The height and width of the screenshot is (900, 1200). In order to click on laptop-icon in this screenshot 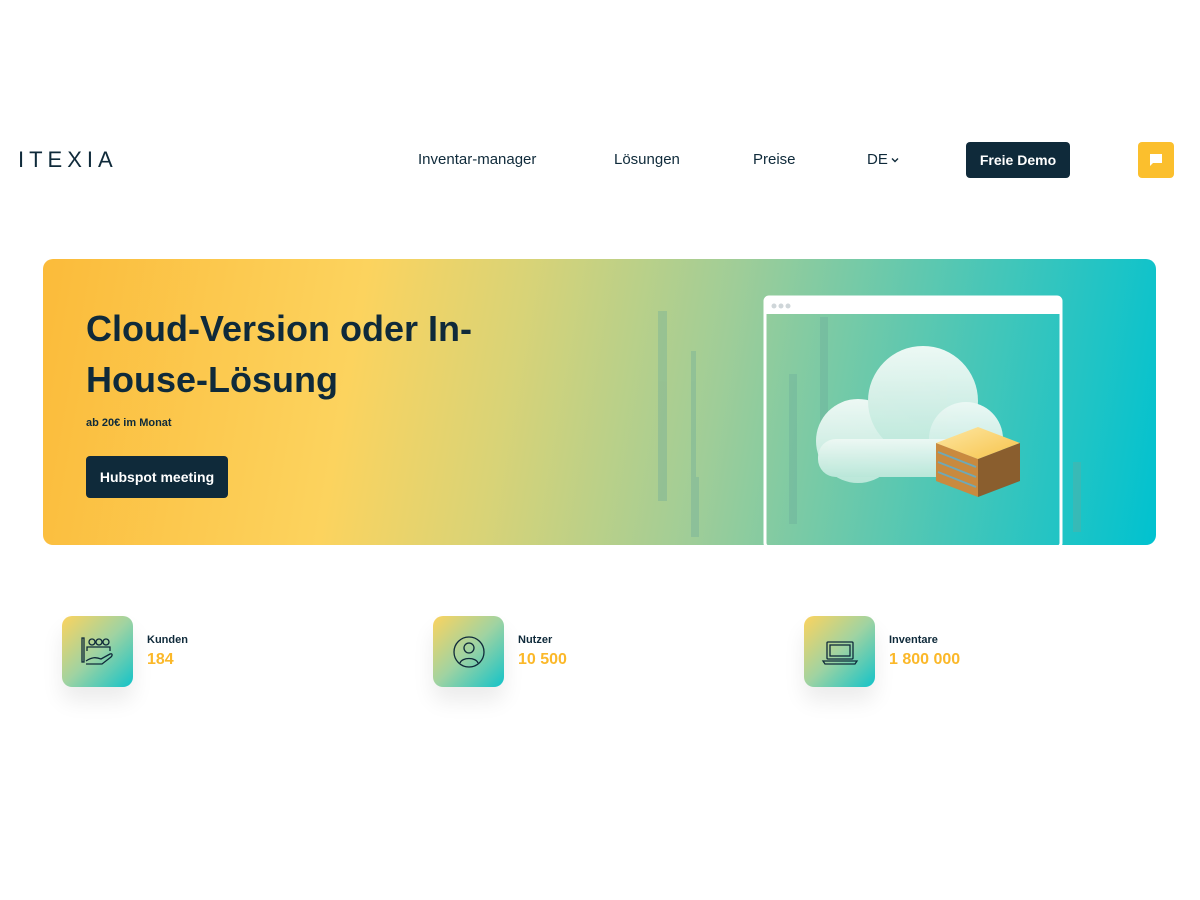, I will do `click(839, 652)`.